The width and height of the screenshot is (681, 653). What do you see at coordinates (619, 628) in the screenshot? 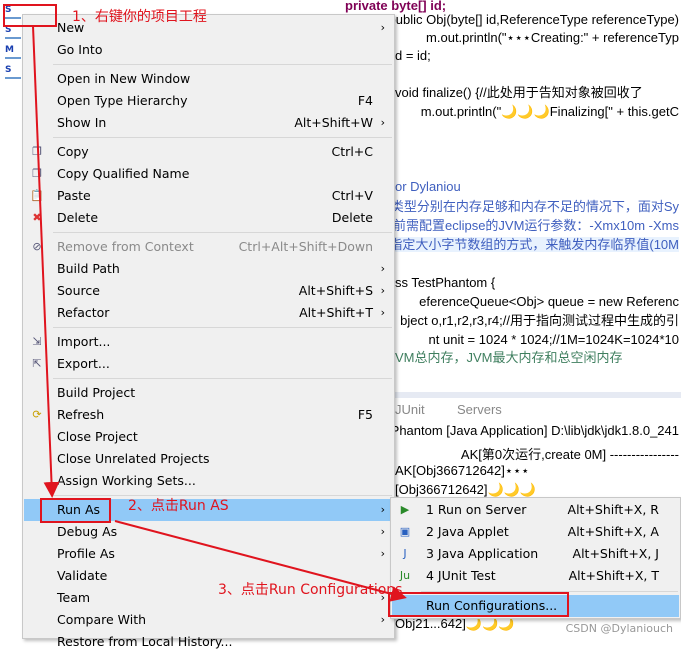
I see `watermark: CSDN @Dylaniouch` at bounding box center [619, 628].